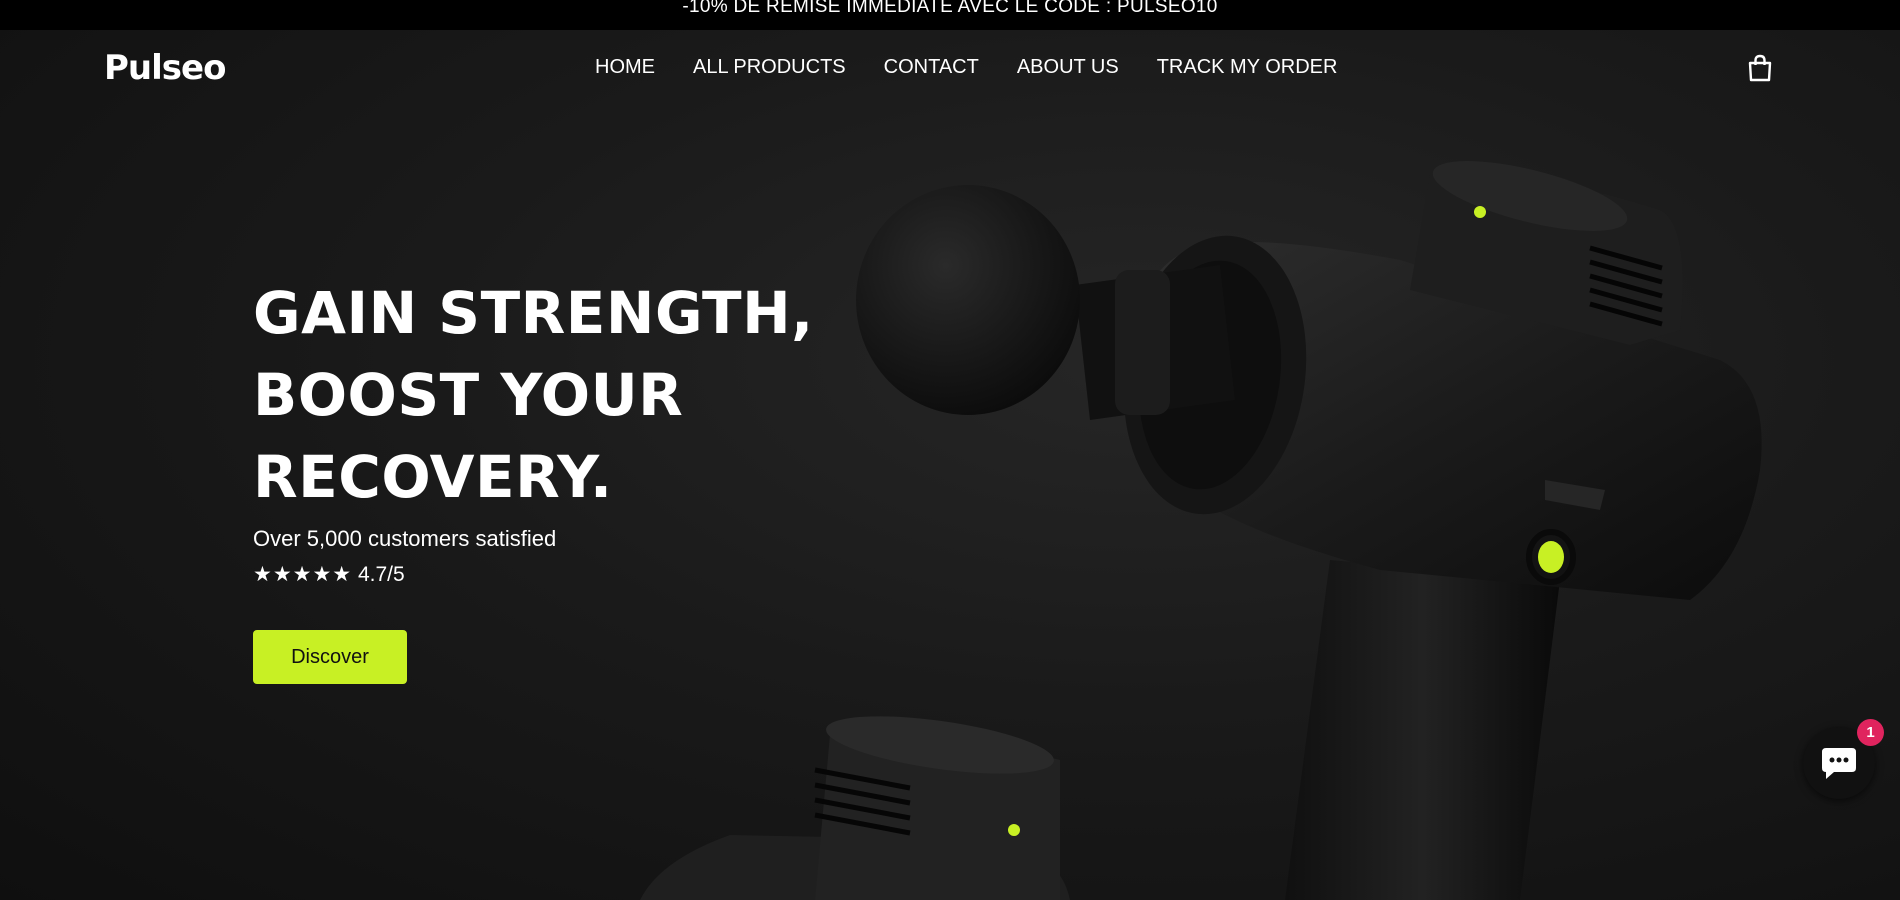  Describe the element at coordinates (968, 300) in the screenshot. I see `gun-ball-head` at that location.